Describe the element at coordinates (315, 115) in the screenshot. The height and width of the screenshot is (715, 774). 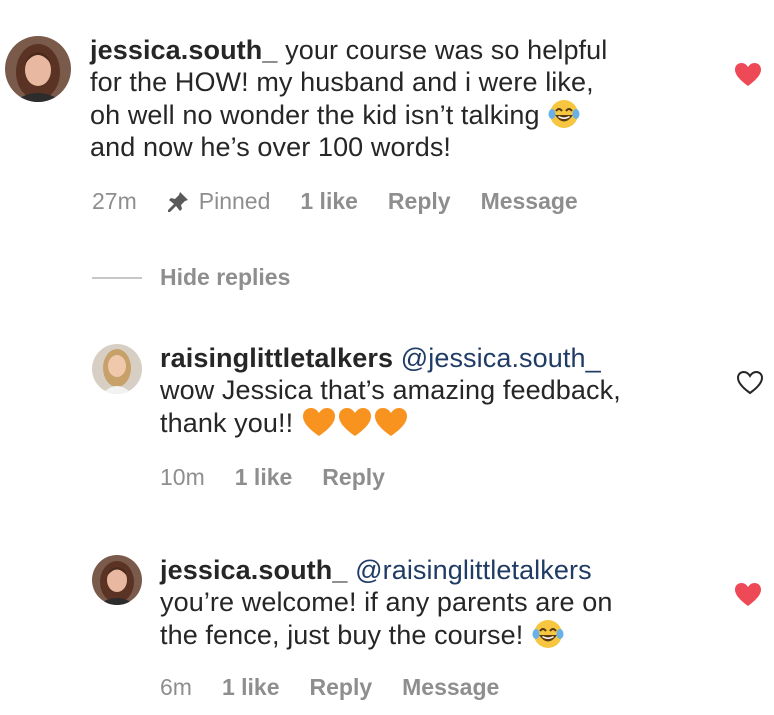
I see `comment-text-line: oh well no wonder the kid isn’t talking` at that location.